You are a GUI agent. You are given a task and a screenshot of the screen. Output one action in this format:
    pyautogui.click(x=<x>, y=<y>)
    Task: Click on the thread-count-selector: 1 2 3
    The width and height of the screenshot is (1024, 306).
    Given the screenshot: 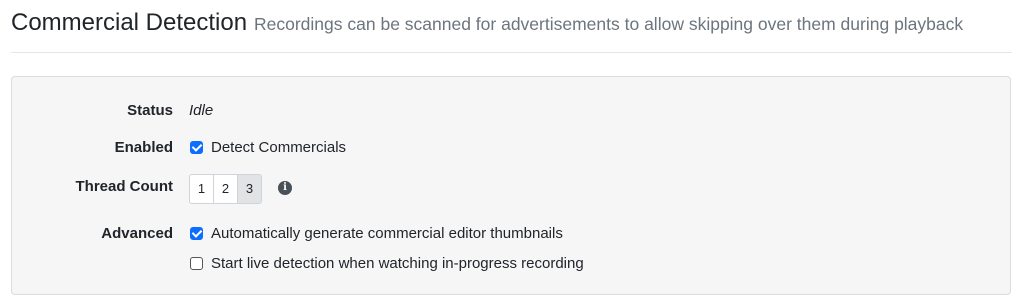 What is the action you would take?
    pyautogui.click(x=225, y=189)
    